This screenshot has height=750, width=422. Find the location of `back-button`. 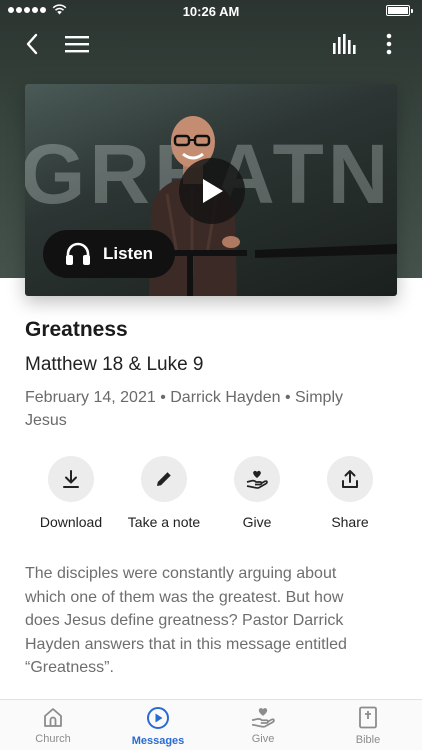

back-button is located at coordinates (32, 44).